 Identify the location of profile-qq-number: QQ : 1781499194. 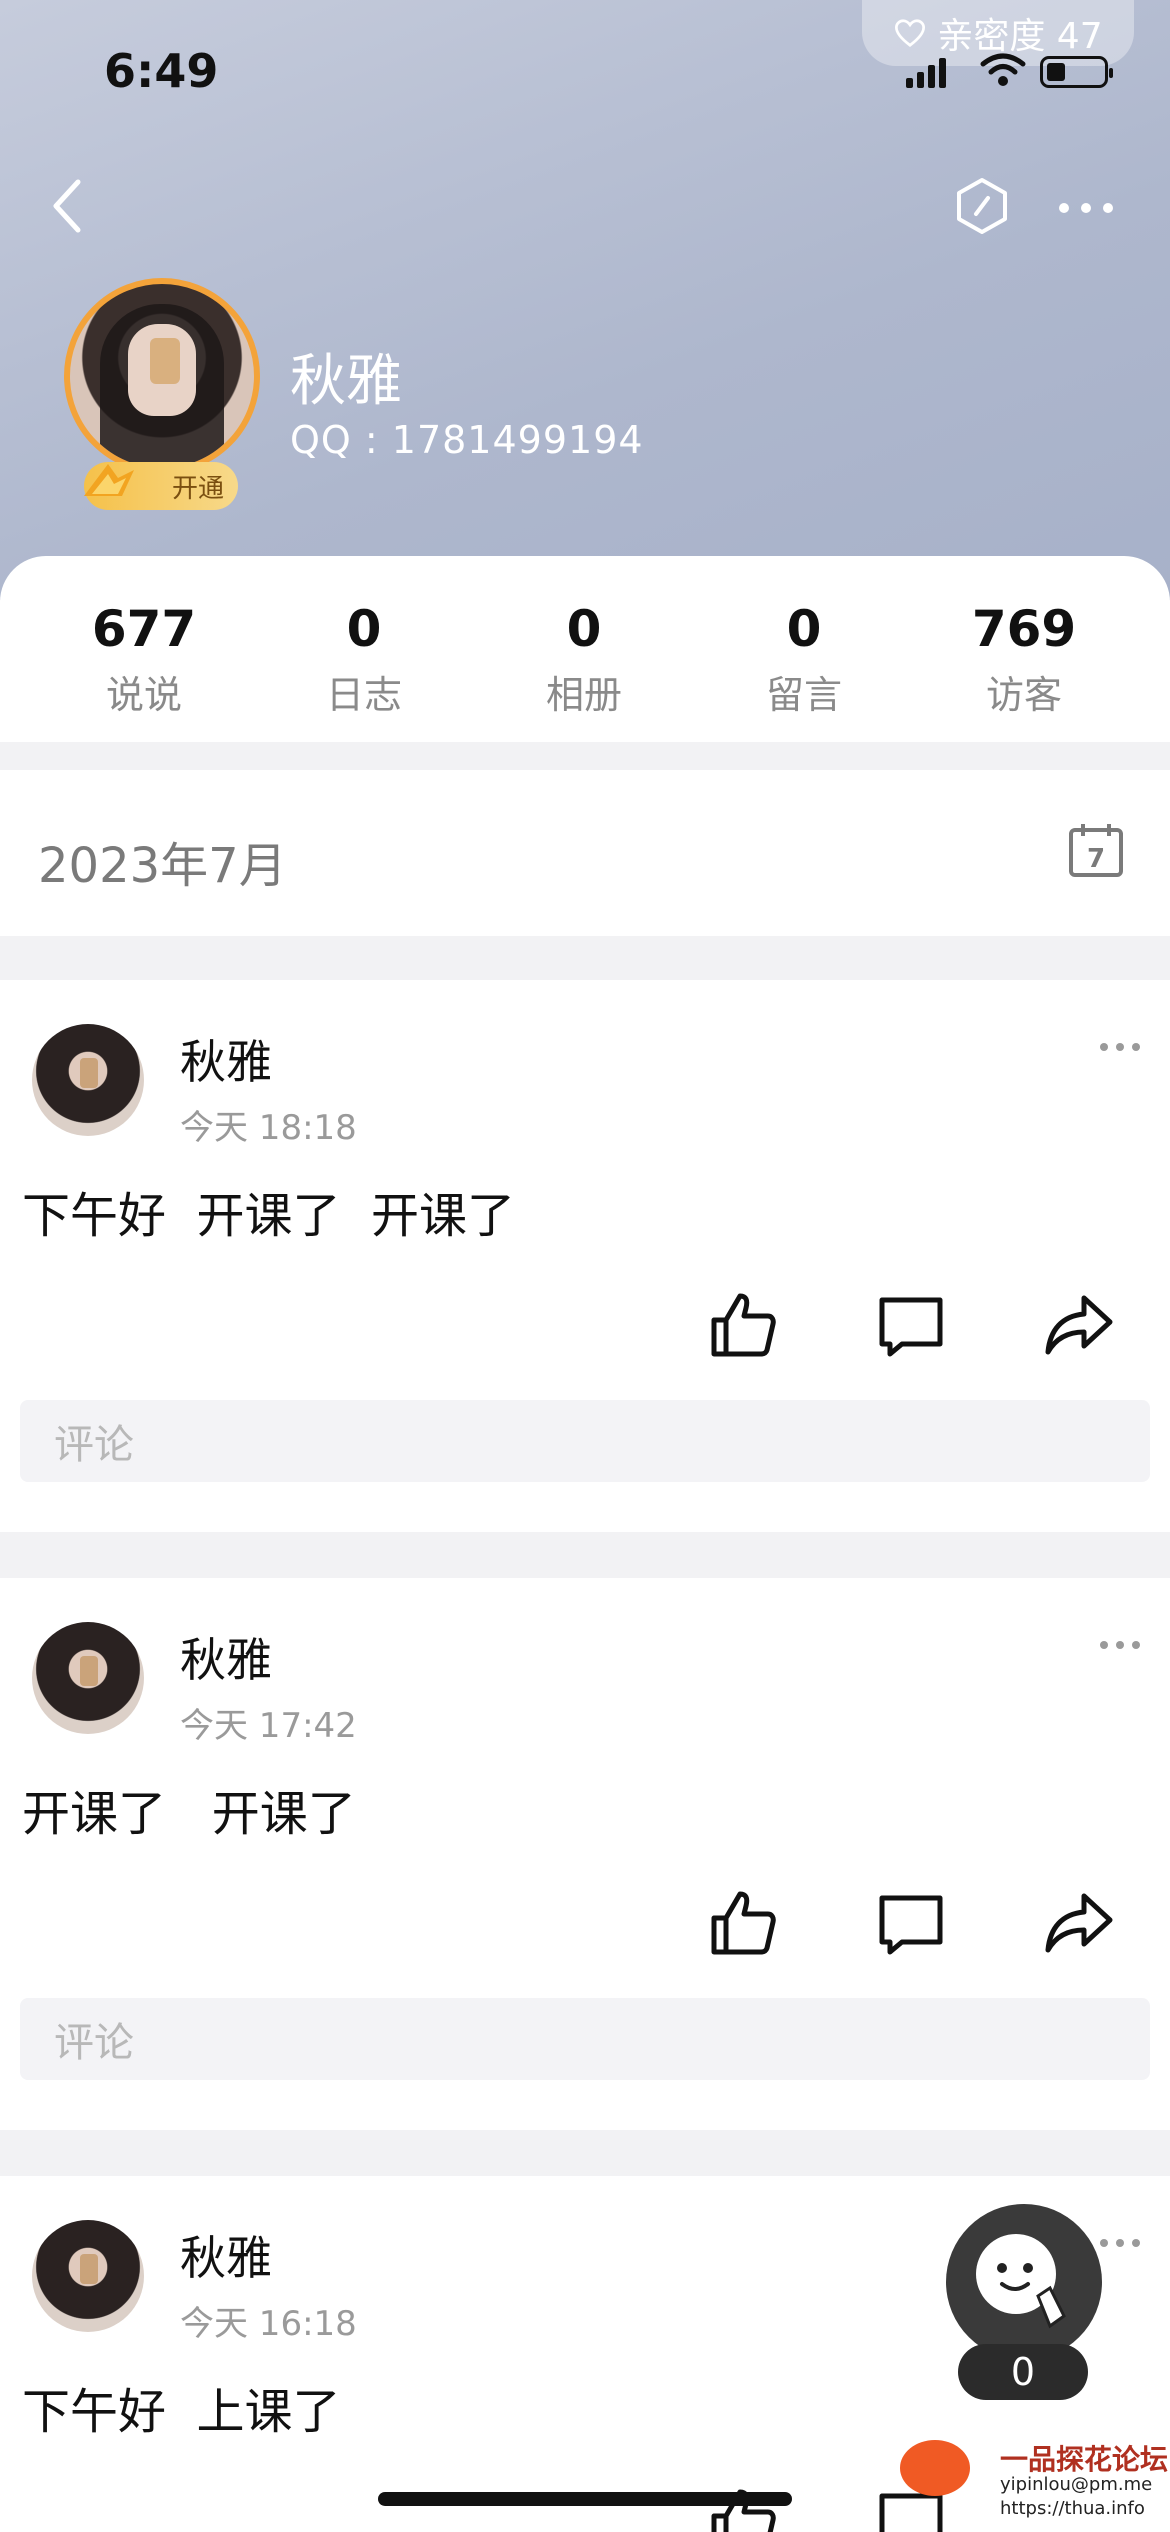
(467, 440).